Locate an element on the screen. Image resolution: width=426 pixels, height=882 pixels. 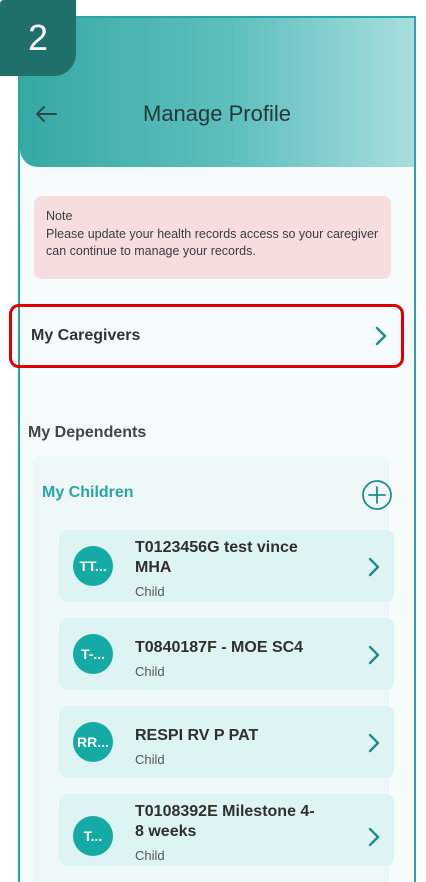
child-name-line2: 8 weeks is located at coordinates (166, 831).